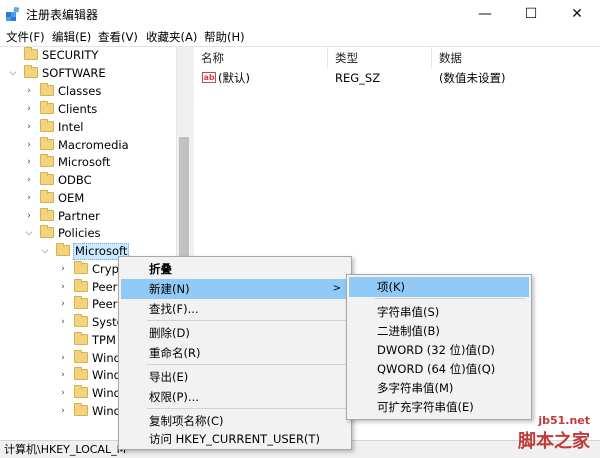 The height and width of the screenshot is (458, 600). Describe the element at coordinates (224, 37) in the screenshot. I see `menu-help: 帮助(H)` at that location.